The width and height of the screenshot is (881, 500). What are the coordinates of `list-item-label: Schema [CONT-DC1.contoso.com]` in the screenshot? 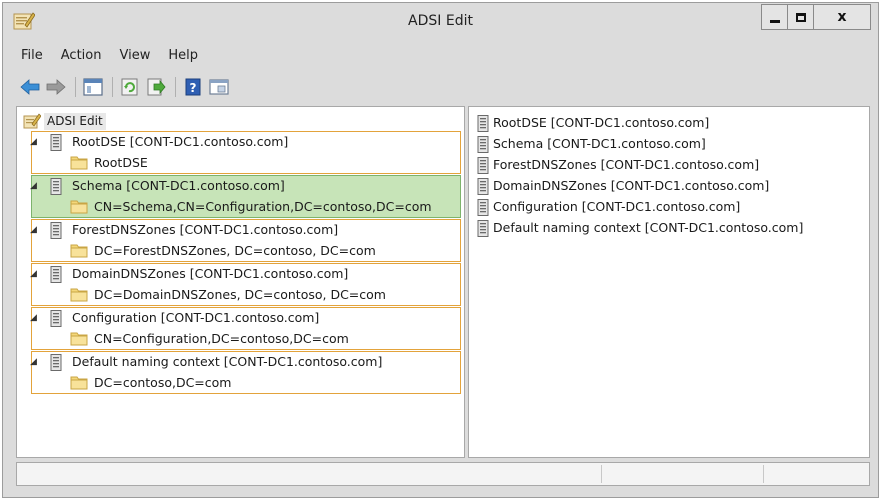 It's located at (599, 143).